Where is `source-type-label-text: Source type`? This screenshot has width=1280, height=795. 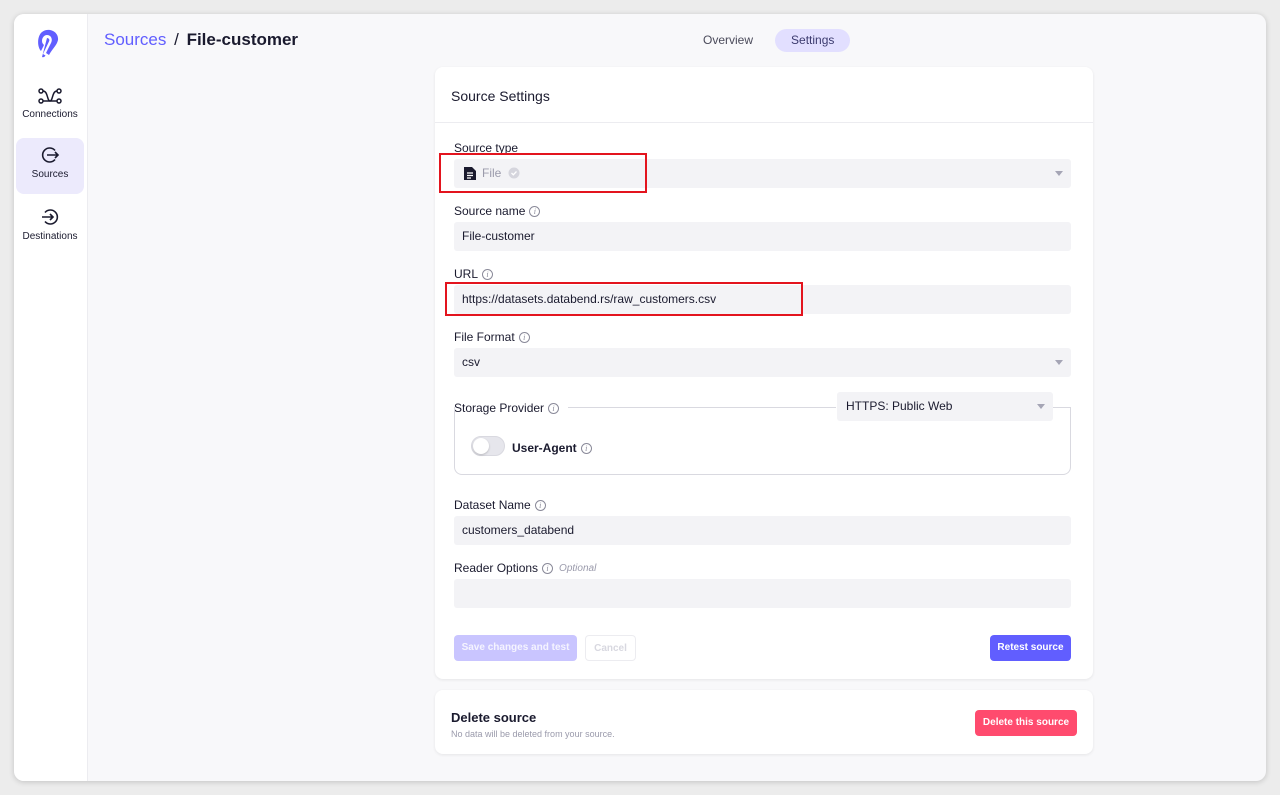 source-type-label-text: Source type is located at coordinates (486, 148).